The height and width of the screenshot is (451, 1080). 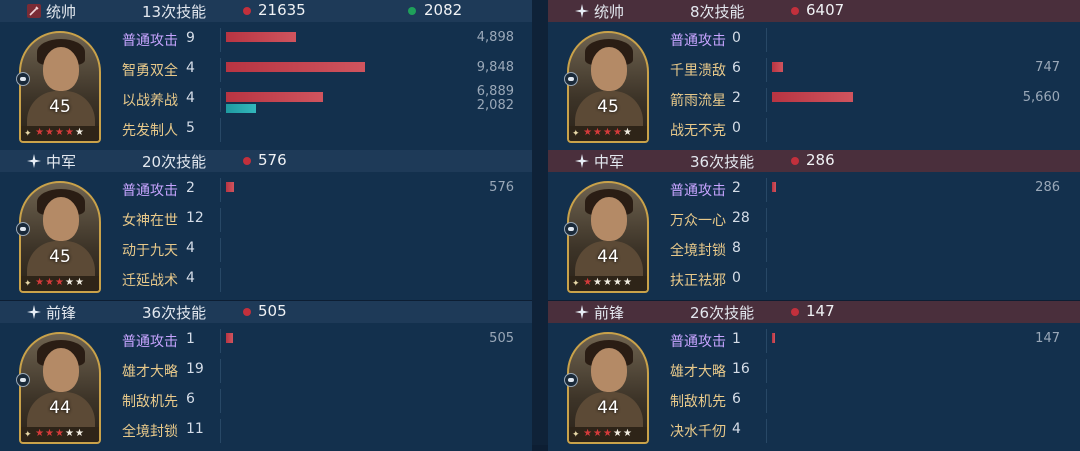 What do you see at coordinates (871, 430) in the screenshot?
I see `skill-row: 决水千仞 4` at bounding box center [871, 430].